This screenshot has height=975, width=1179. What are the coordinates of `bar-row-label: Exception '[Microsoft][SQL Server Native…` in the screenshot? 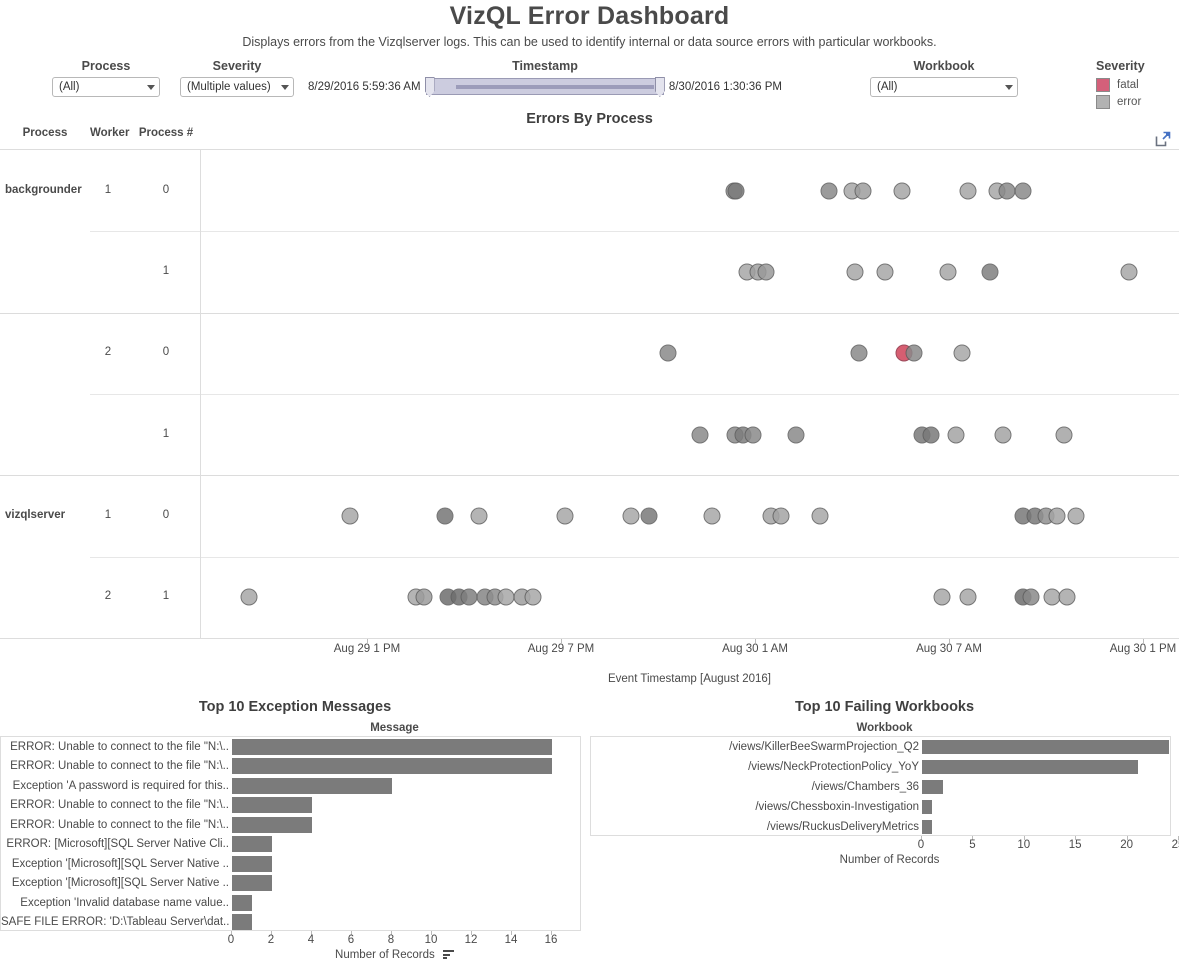 It's located at (120, 883).